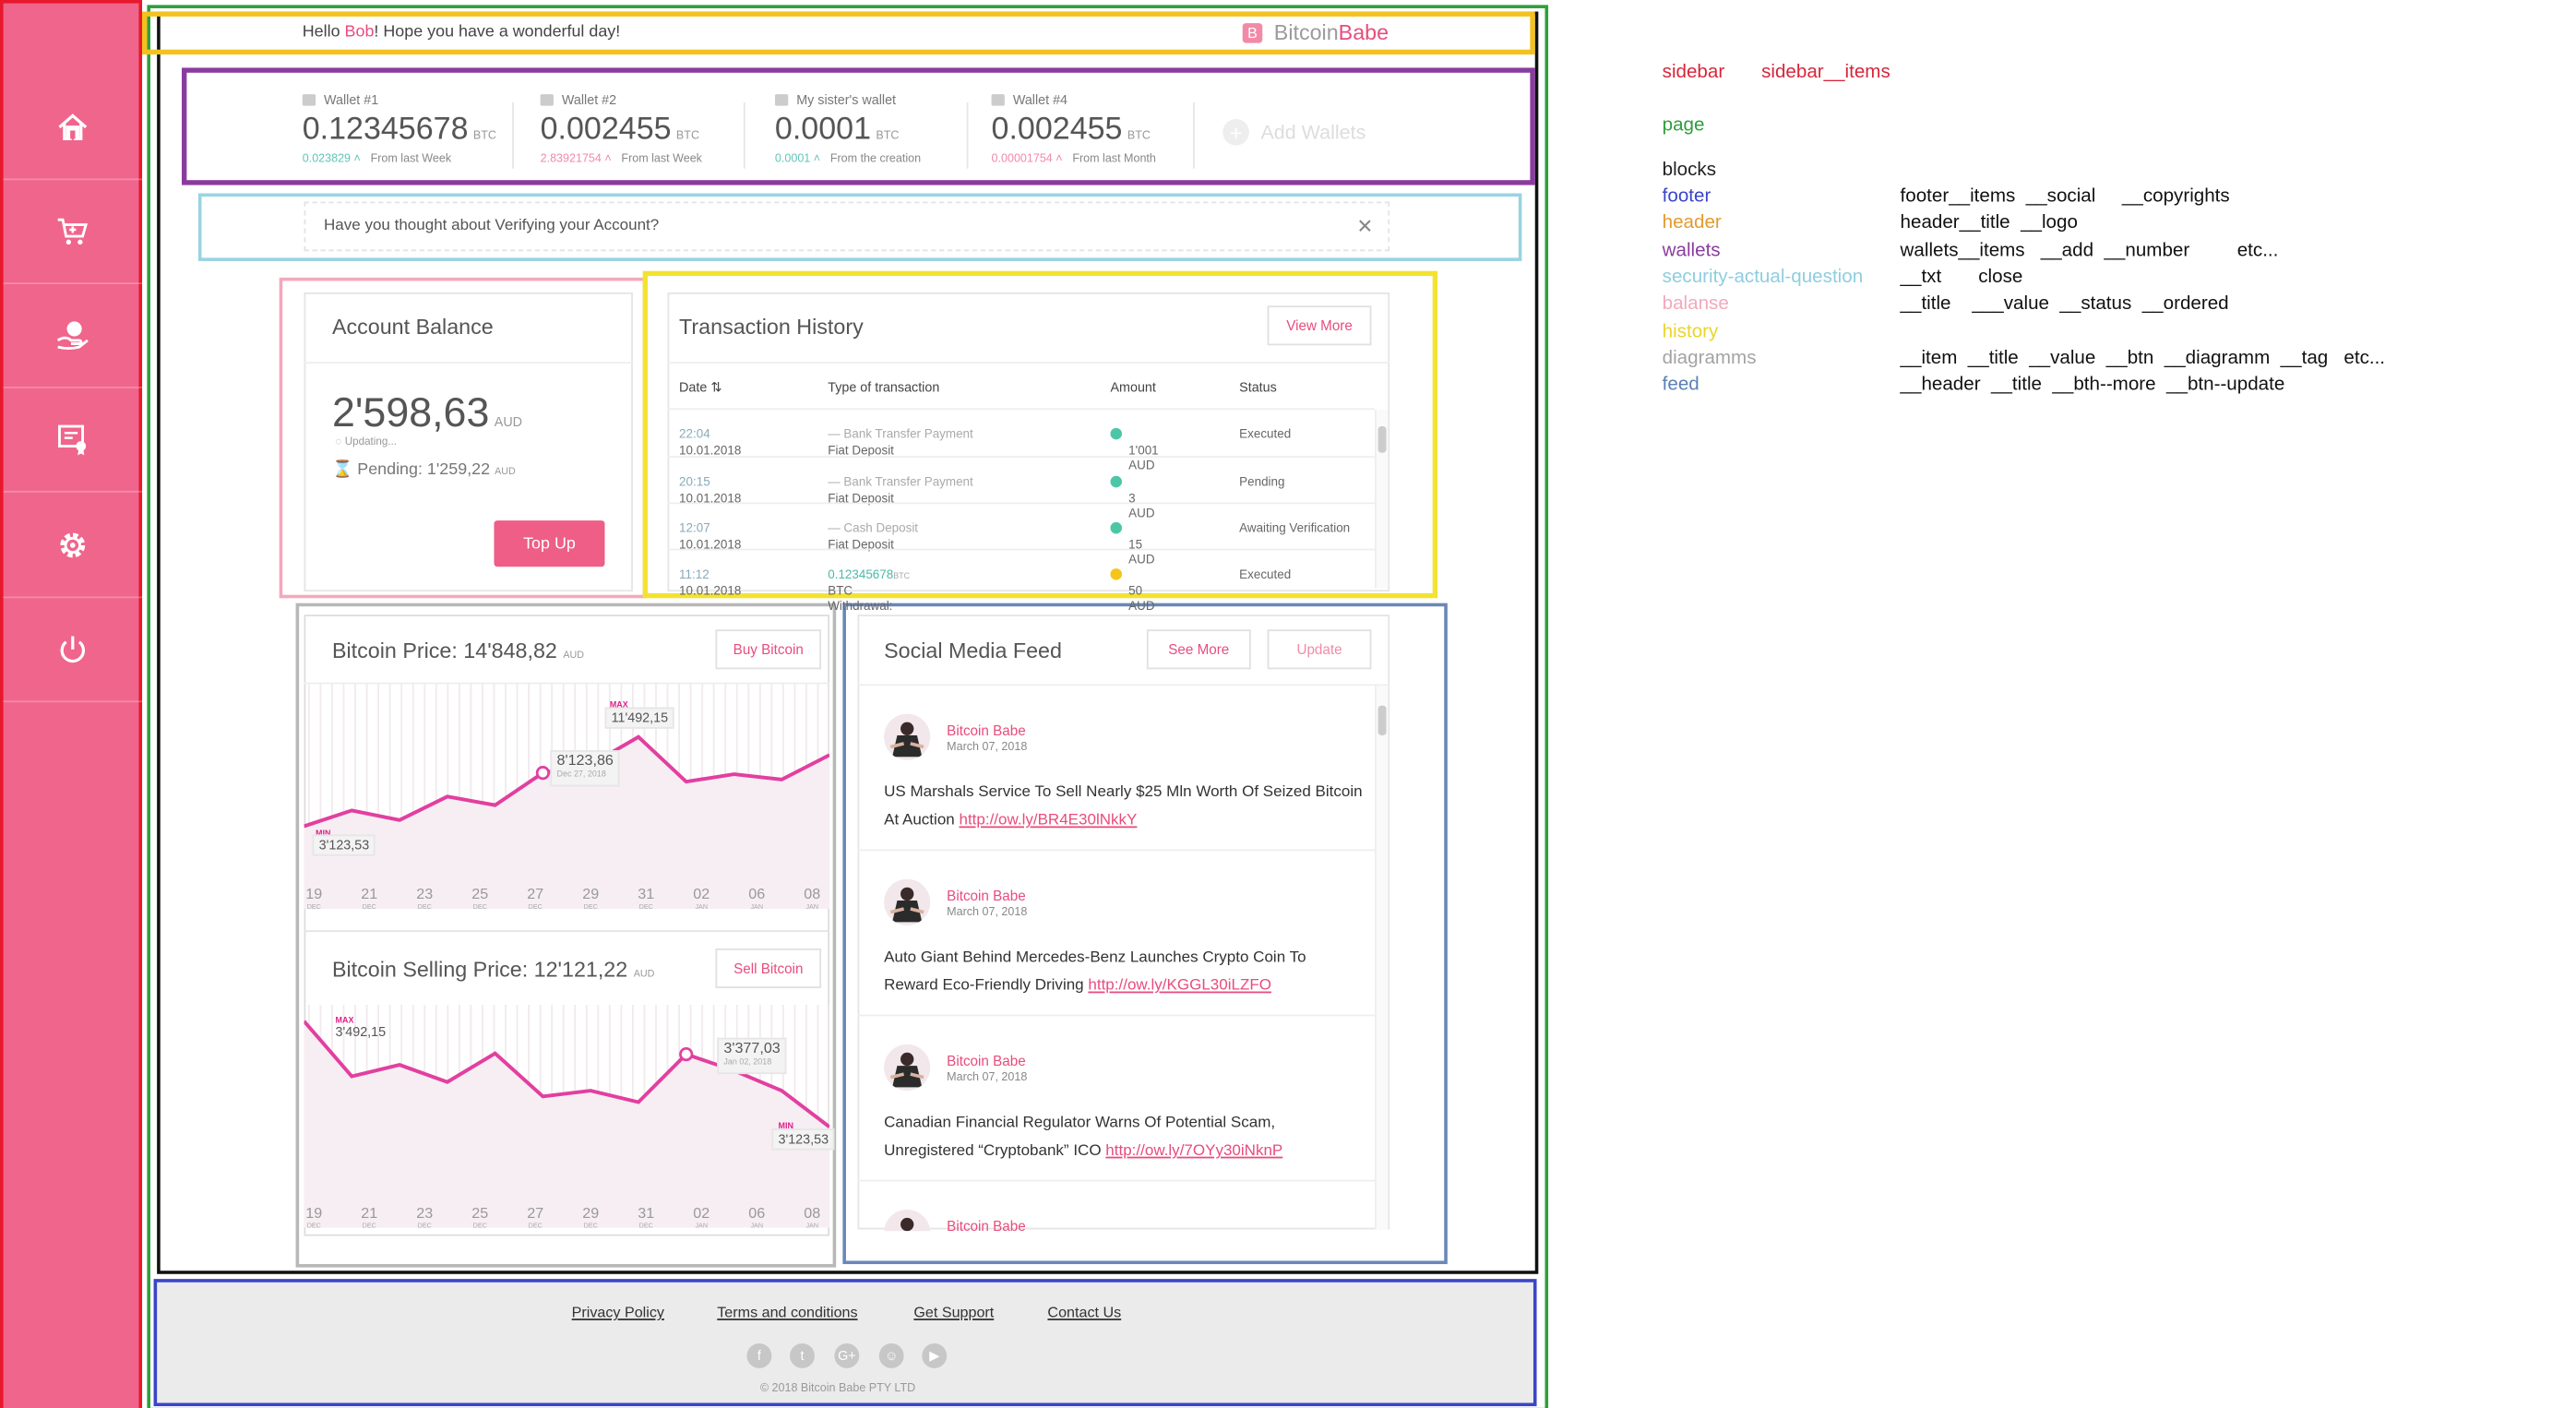 This screenshot has width=2576, height=1408. What do you see at coordinates (549, 543) in the screenshot?
I see `top-up-button: Top Up` at bounding box center [549, 543].